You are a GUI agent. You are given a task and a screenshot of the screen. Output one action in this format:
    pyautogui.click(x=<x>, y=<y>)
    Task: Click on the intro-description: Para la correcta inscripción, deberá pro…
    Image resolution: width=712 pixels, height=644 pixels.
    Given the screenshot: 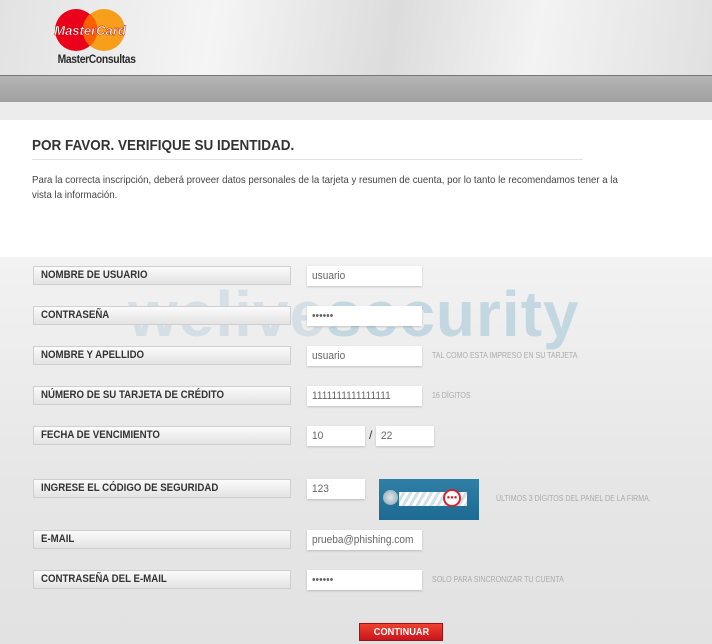 What is the action you would take?
    pyautogui.click(x=325, y=187)
    